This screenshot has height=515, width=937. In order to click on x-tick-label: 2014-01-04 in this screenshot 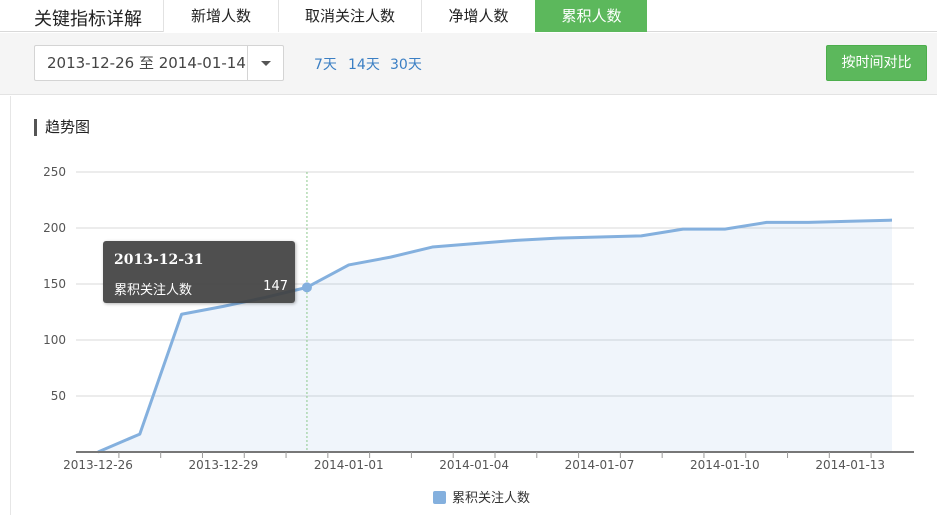, I will do `click(474, 465)`.